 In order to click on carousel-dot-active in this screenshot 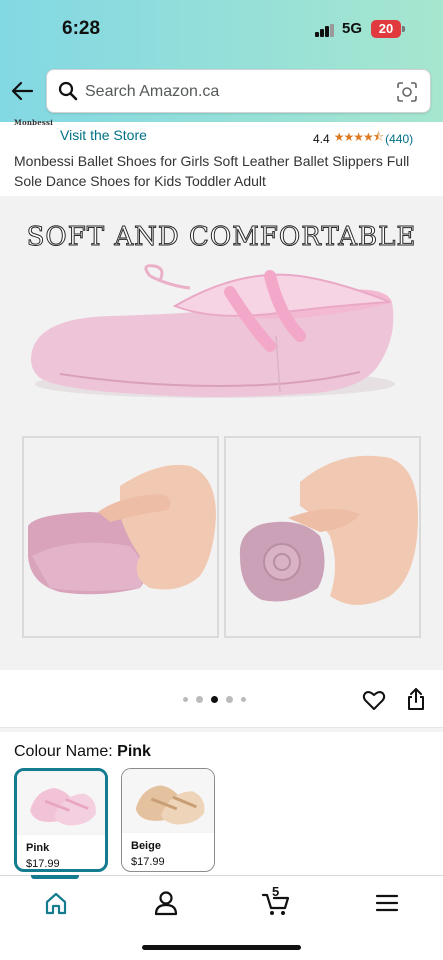, I will do `click(214, 699)`.